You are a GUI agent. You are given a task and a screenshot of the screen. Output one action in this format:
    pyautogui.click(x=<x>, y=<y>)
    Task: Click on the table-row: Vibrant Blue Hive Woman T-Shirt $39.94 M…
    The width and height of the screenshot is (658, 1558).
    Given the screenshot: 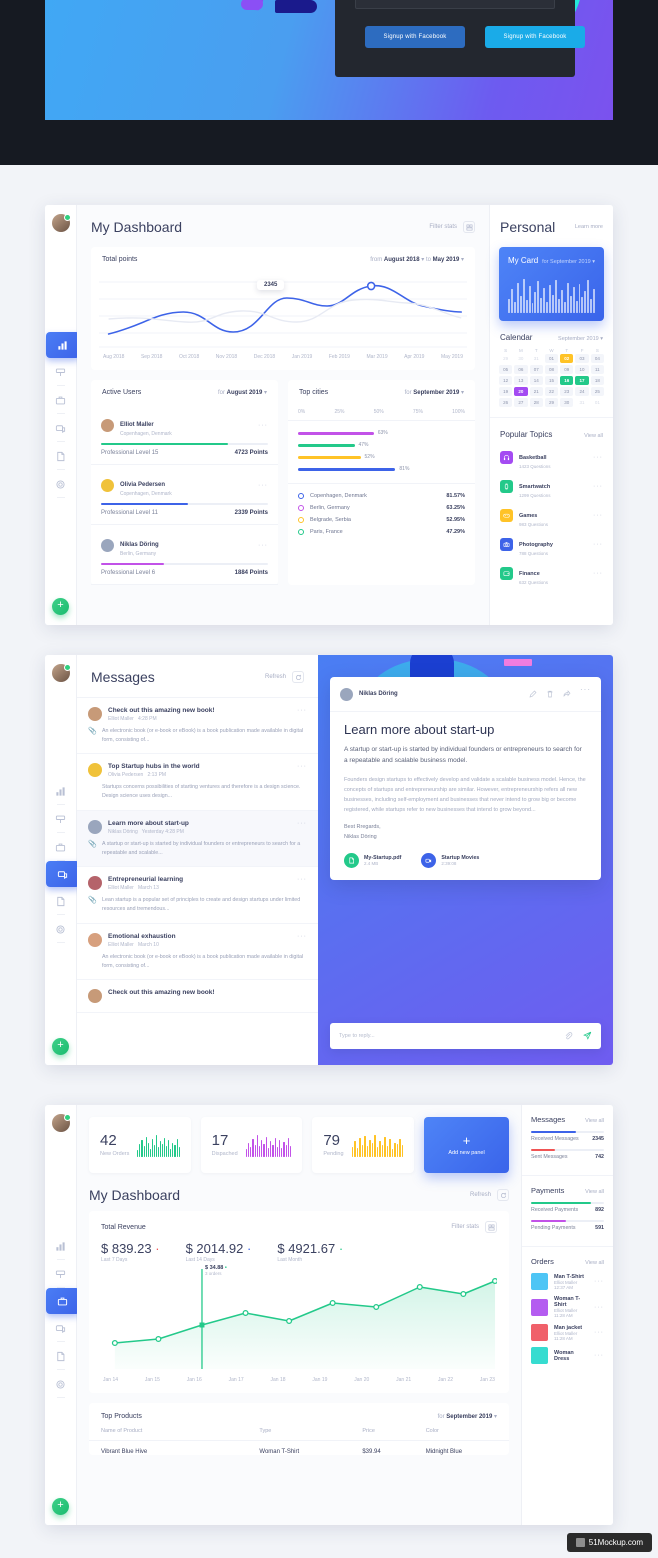 What is the action you would take?
    pyautogui.click(x=299, y=1448)
    